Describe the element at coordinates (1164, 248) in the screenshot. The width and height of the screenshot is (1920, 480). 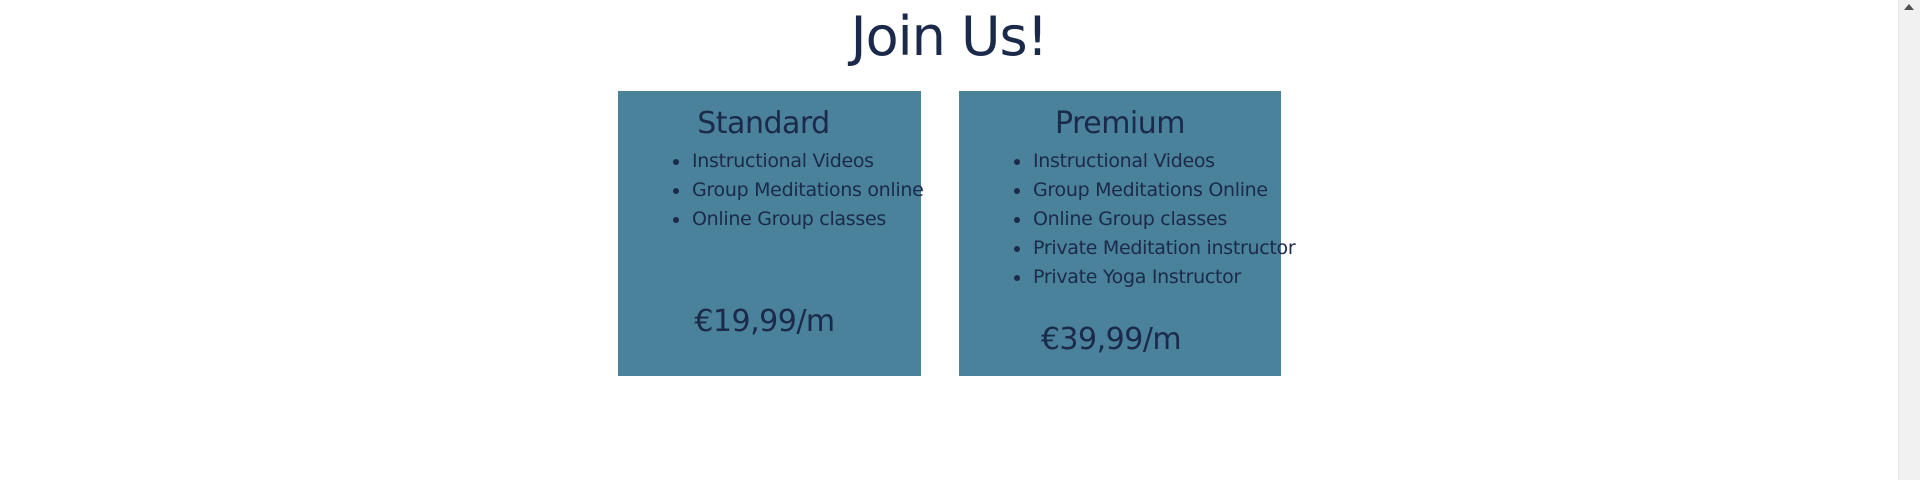
I see `feature-text: Private Meditation instructor` at that location.